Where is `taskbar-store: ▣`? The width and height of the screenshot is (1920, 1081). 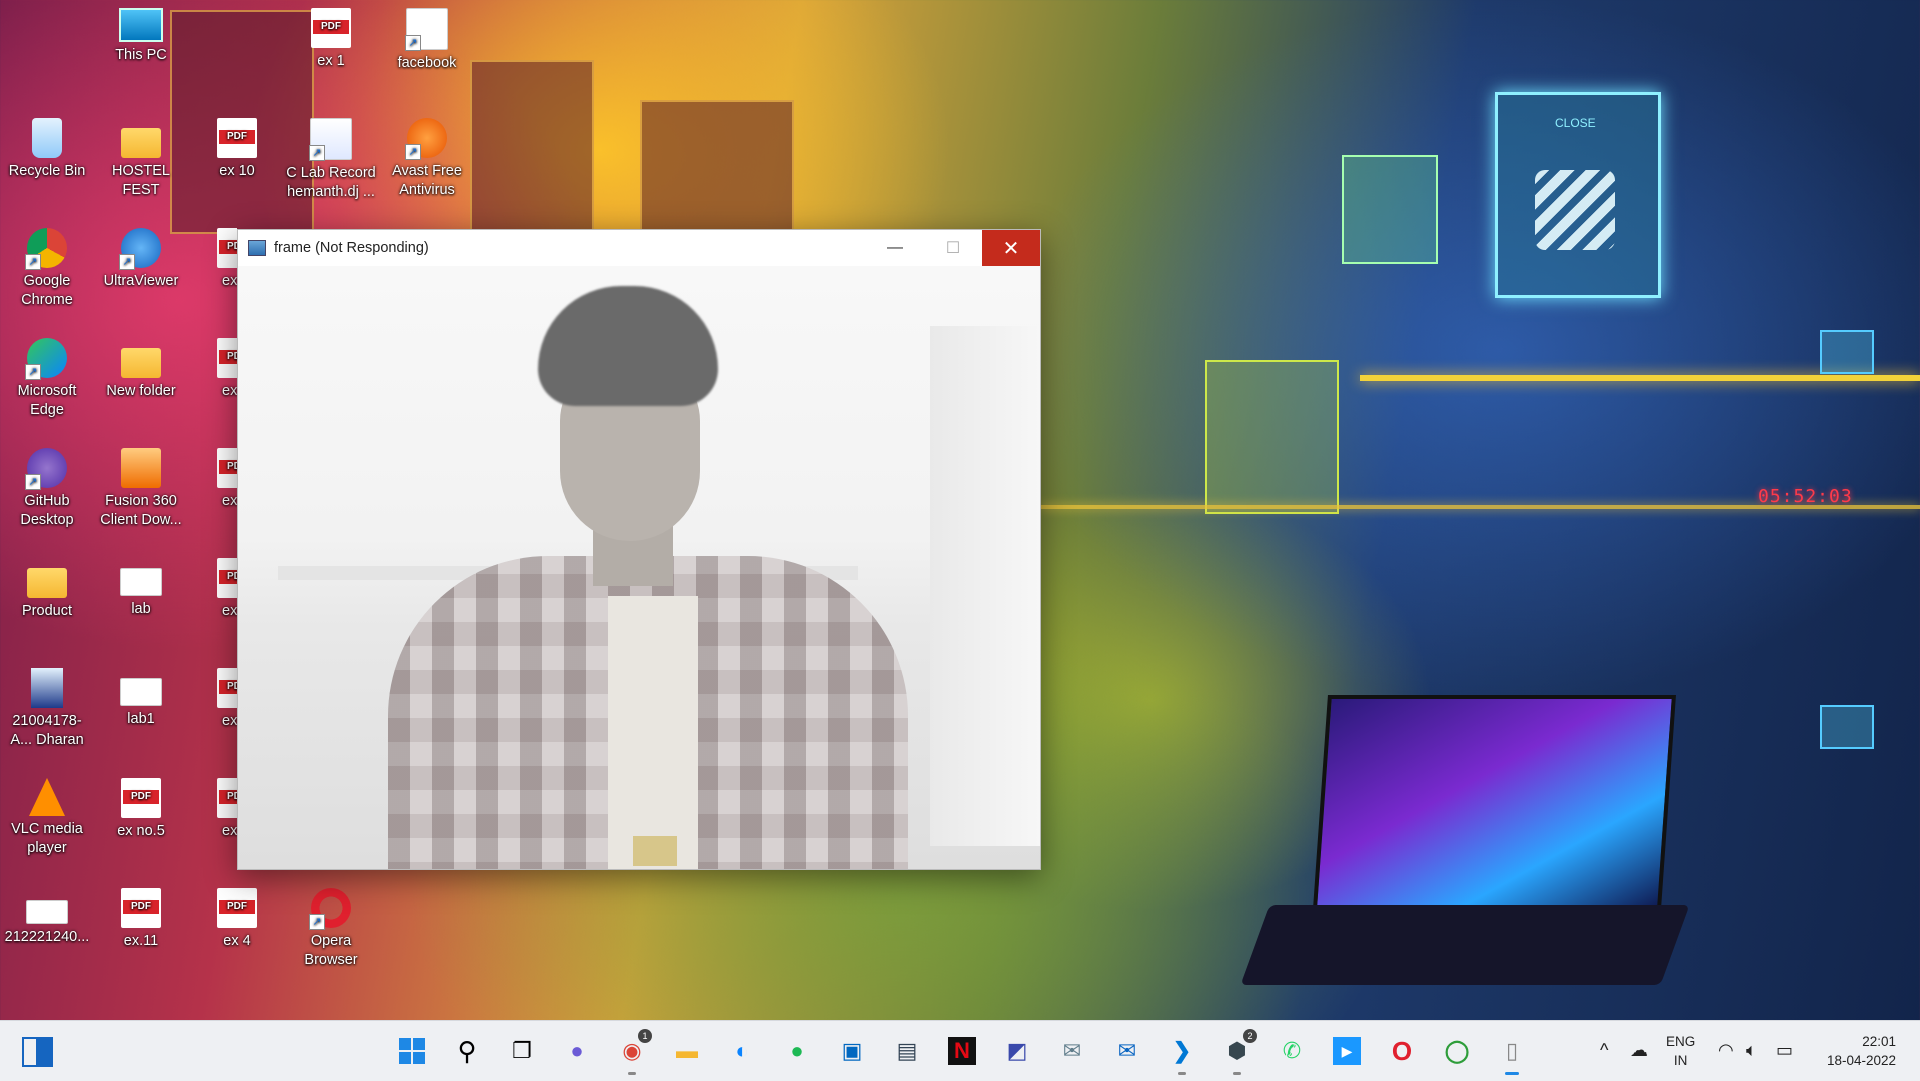 taskbar-store: ▣ is located at coordinates (852, 1051).